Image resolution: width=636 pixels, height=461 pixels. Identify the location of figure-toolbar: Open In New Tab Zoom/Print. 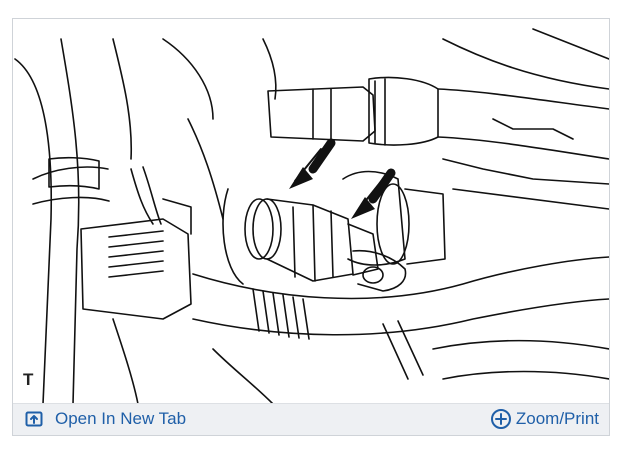
(311, 419).